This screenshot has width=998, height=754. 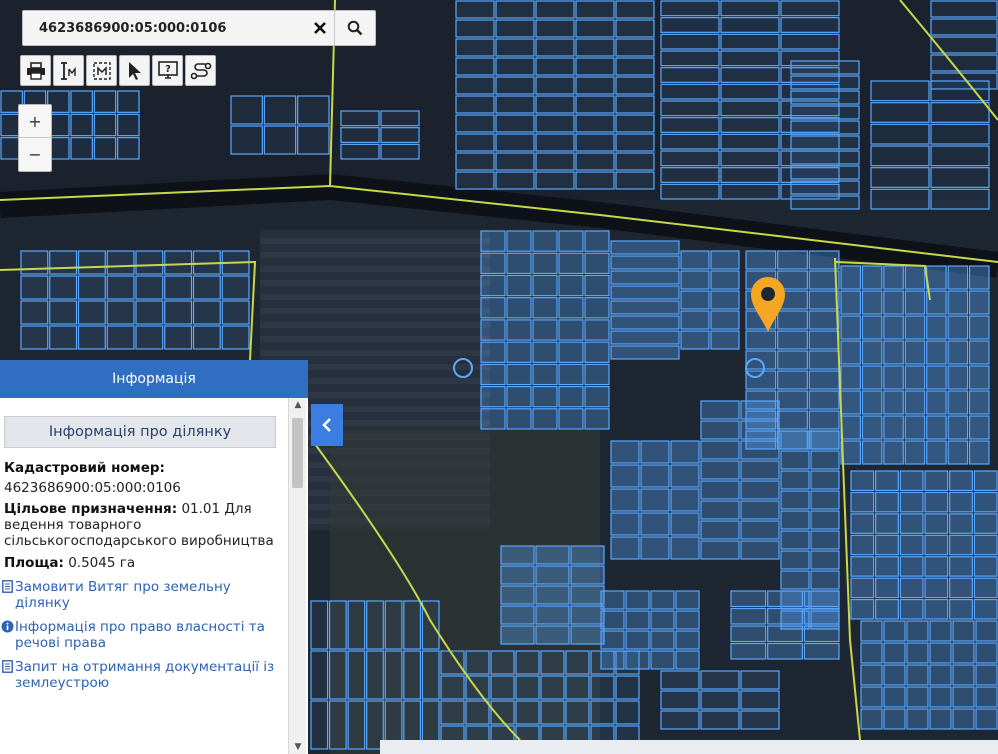 What do you see at coordinates (140, 432) in the screenshot?
I see `parcel-info-section-button: Інформація про ділянку` at bounding box center [140, 432].